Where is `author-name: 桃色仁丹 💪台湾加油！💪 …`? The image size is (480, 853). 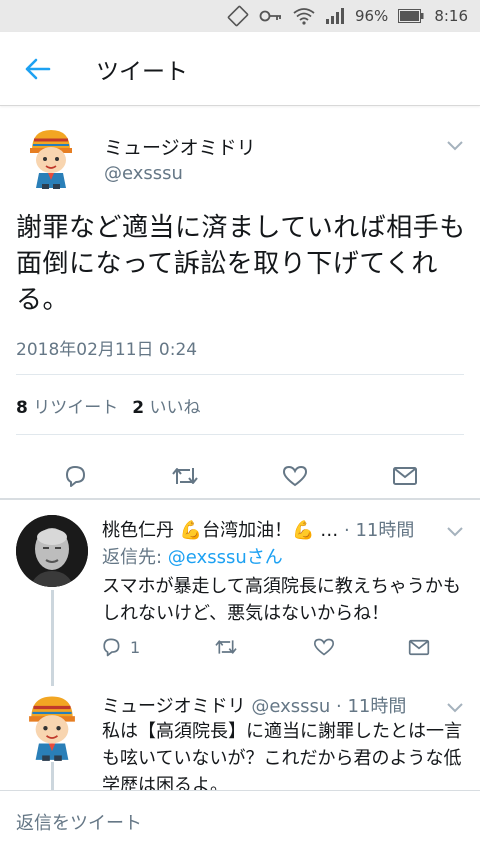
author-name: 桃色仁丹 💪台湾加油！💪 … is located at coordinates (220, 530).